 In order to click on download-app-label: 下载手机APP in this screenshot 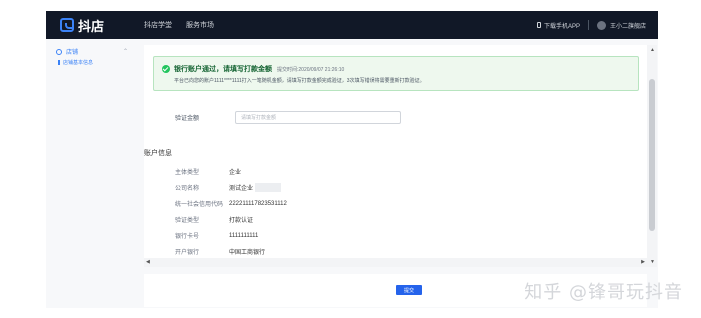, I will do `click(561, 26)`.